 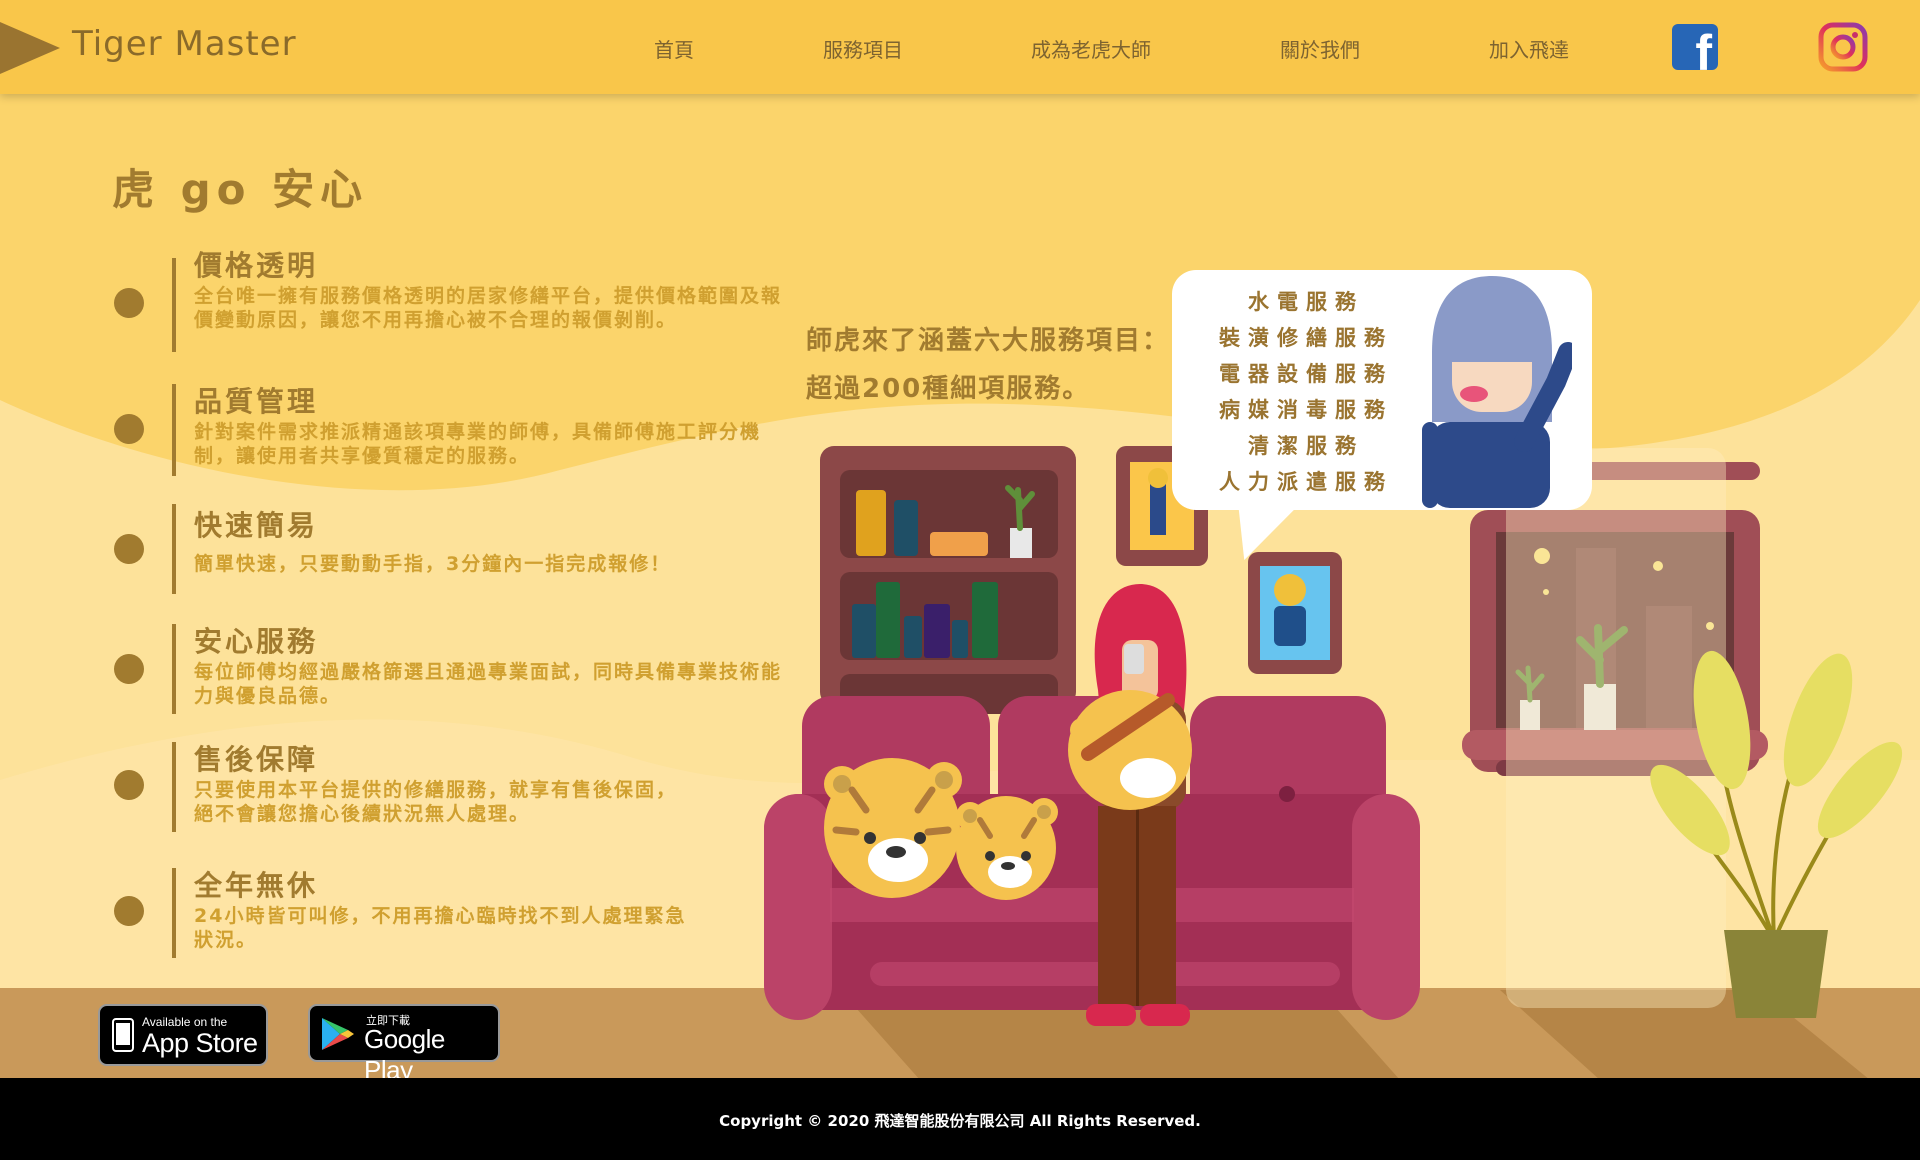 What do you see at coordinates (184, 44) in the screenshot?
I see `logo-text: Tiger Master` at bounding box center [184, 44].